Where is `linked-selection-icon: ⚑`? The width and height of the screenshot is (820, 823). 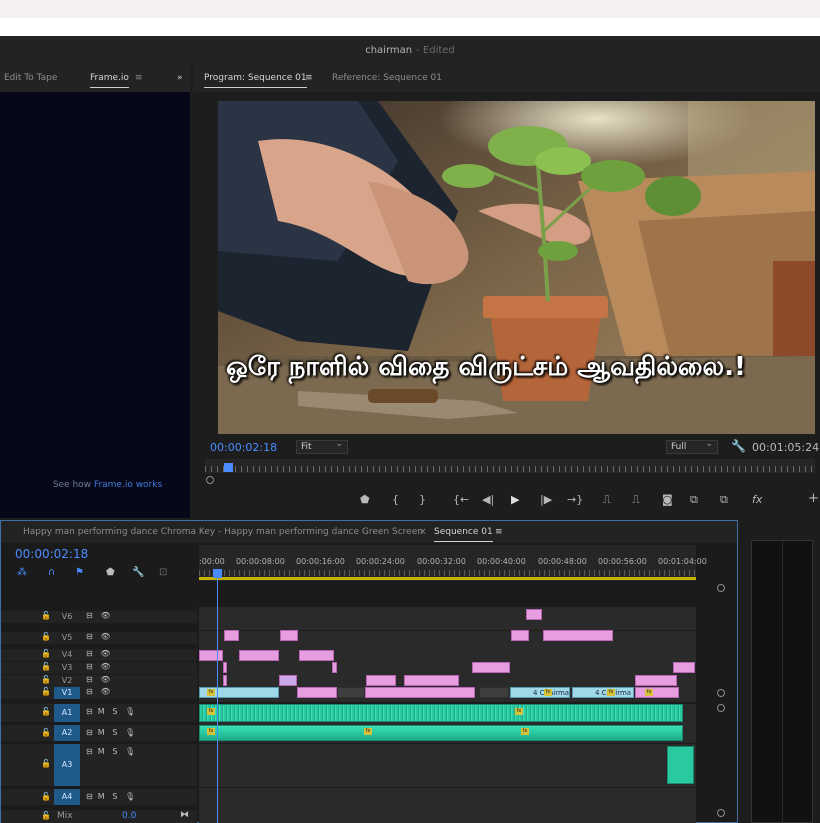
linked-selection-icon: ⚑ is located at coordinates (79, 572).